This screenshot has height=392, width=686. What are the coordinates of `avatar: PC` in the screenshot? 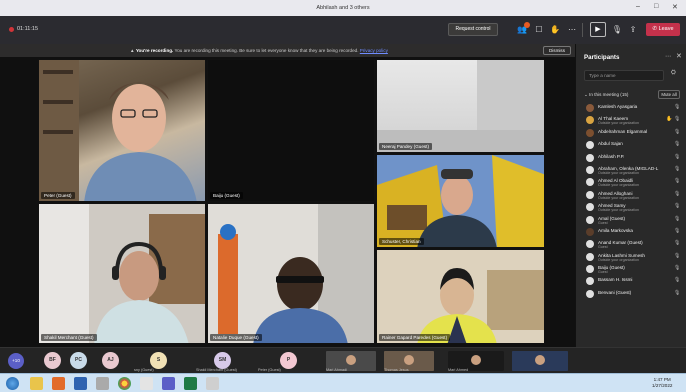 It's located at (78, 360).